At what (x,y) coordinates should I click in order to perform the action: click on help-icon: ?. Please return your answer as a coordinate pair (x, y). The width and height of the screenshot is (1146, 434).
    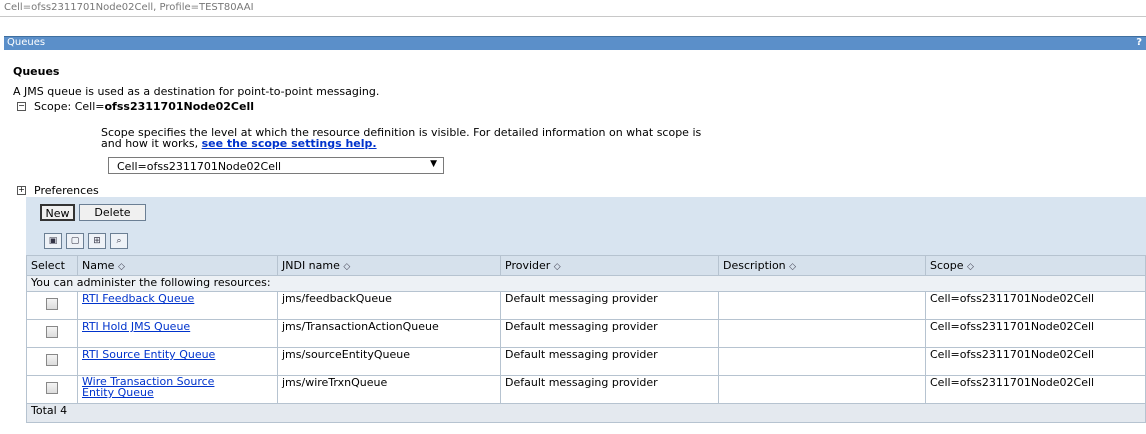
    Looking at the image, I should click on (1139, 42).